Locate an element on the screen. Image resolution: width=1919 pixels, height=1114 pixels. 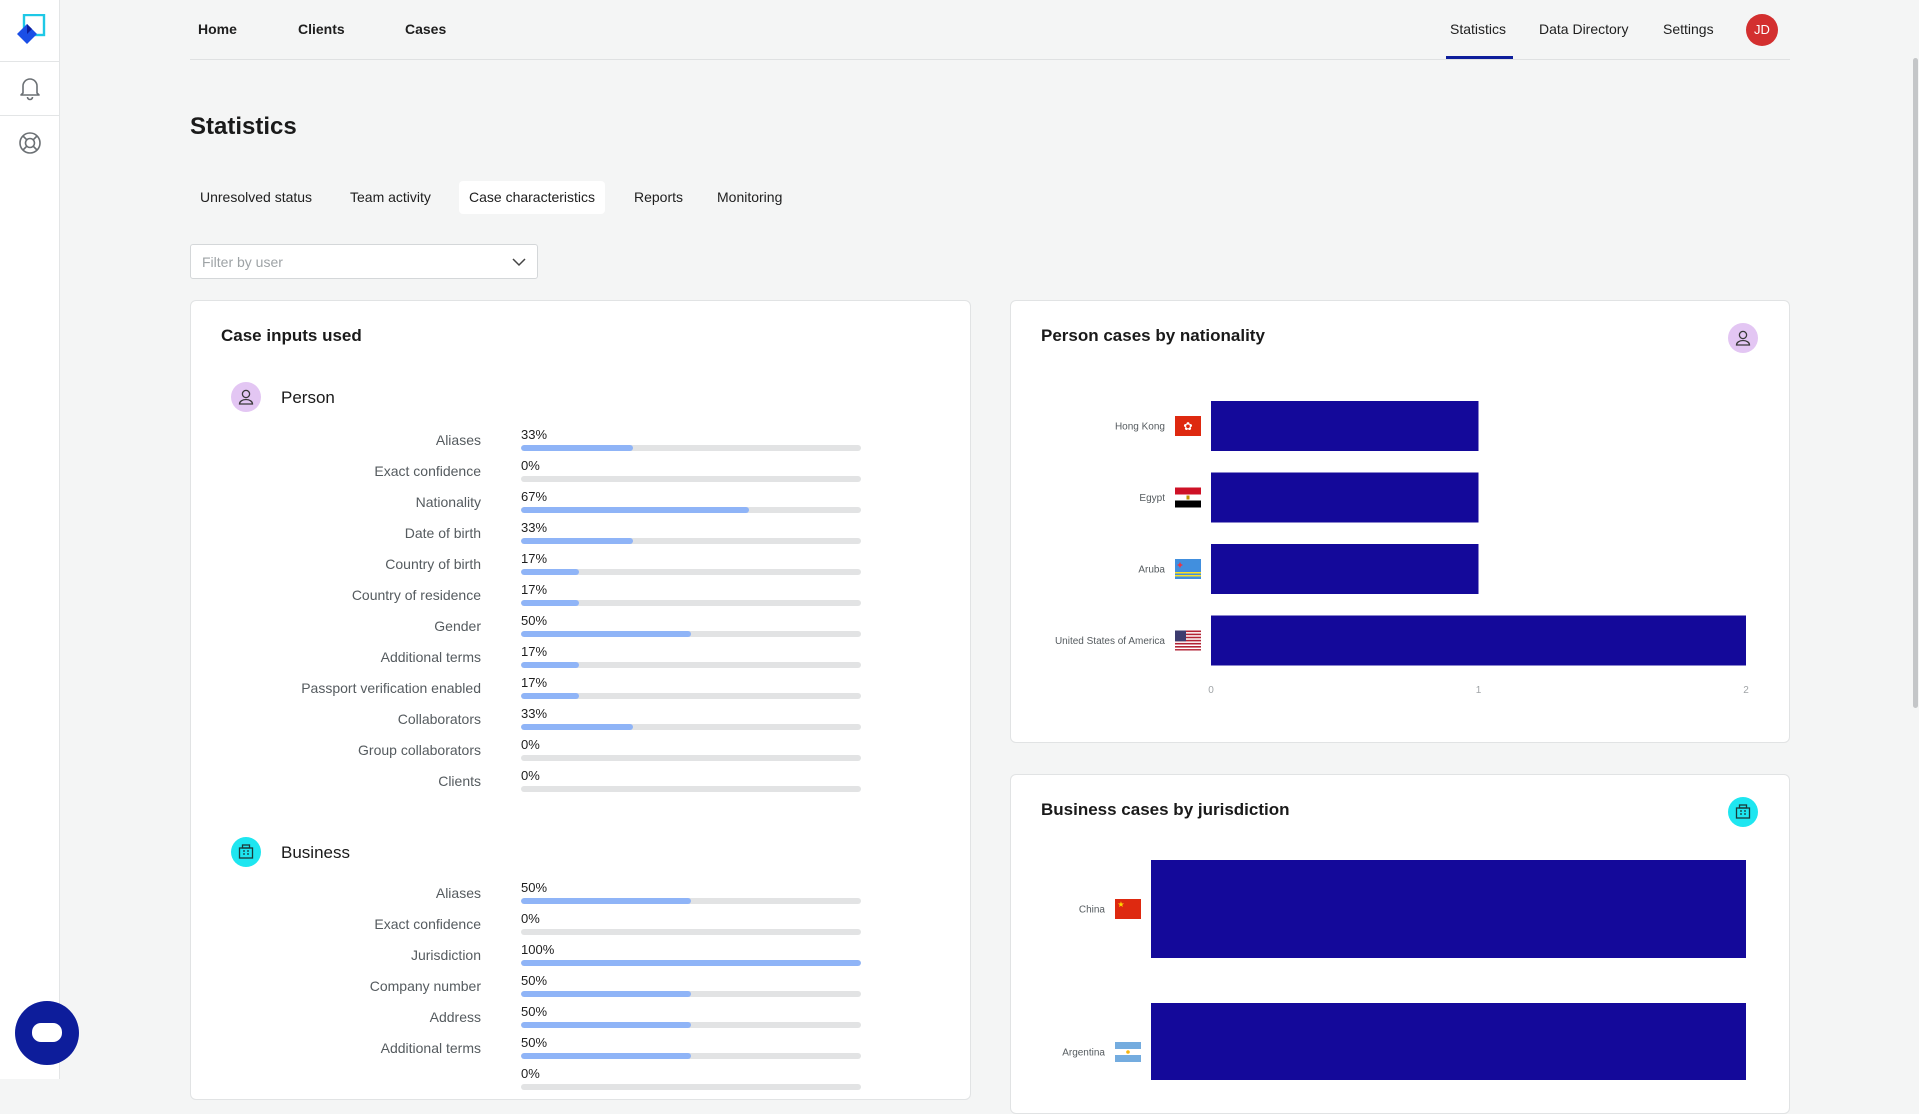
input-row-percent: 33% is located at coordinates (534, 527).